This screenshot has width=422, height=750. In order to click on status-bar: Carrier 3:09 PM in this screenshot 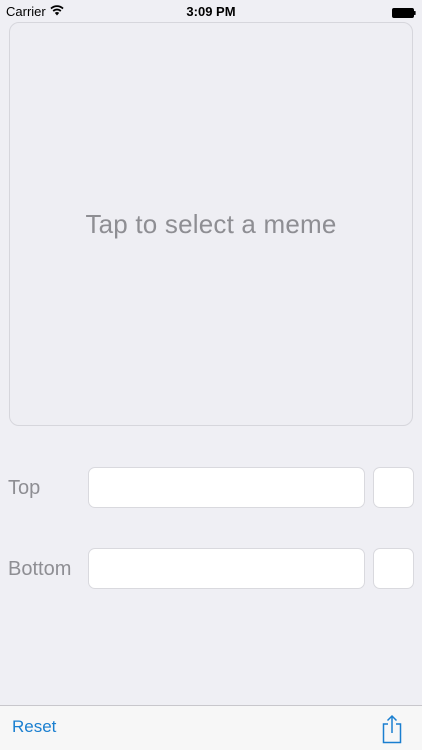, I will do `click(211, 11)`.